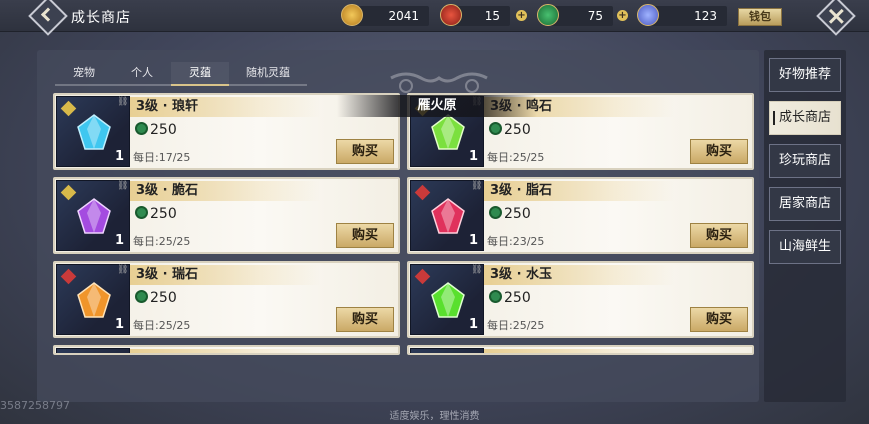 The image size is (869, 424). Describe the element at coordinates (226, 215) in the screenshot. I see `shop-item-card: 1 ⛓ 3级 · 脆石 250 每日:25/25 购买` at that location.